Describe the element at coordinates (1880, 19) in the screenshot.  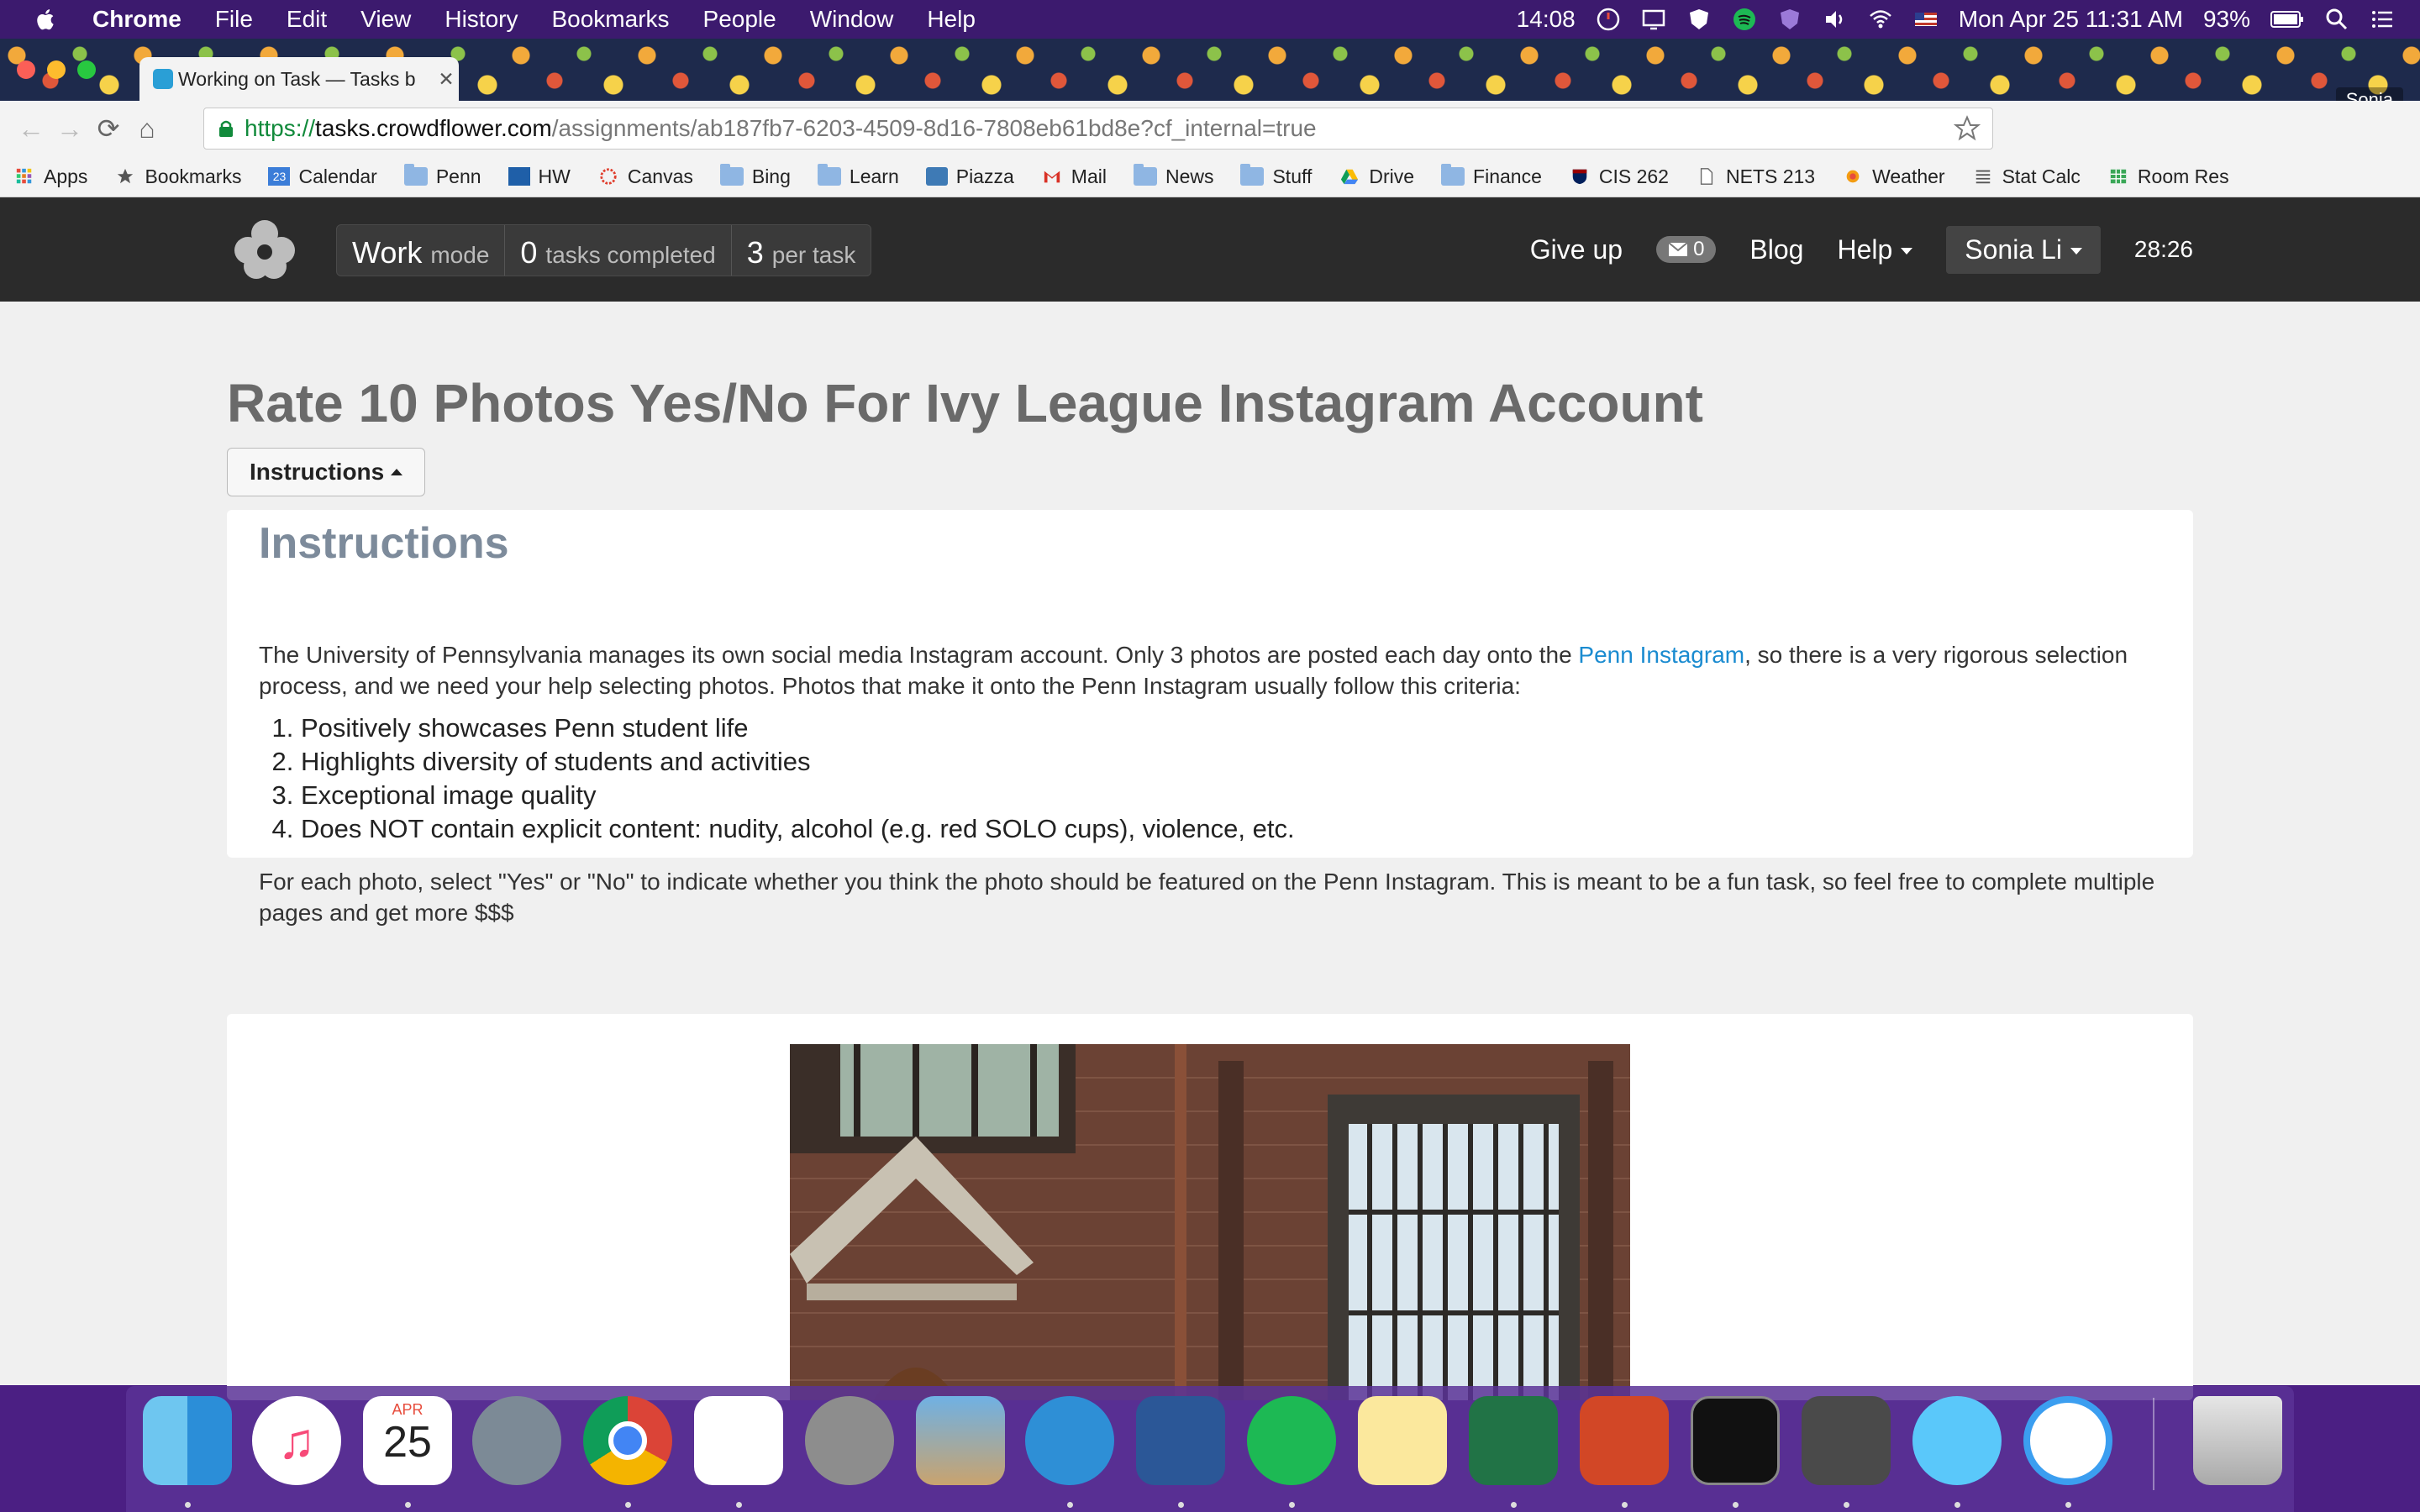
I see `wifi-icon` at that location.